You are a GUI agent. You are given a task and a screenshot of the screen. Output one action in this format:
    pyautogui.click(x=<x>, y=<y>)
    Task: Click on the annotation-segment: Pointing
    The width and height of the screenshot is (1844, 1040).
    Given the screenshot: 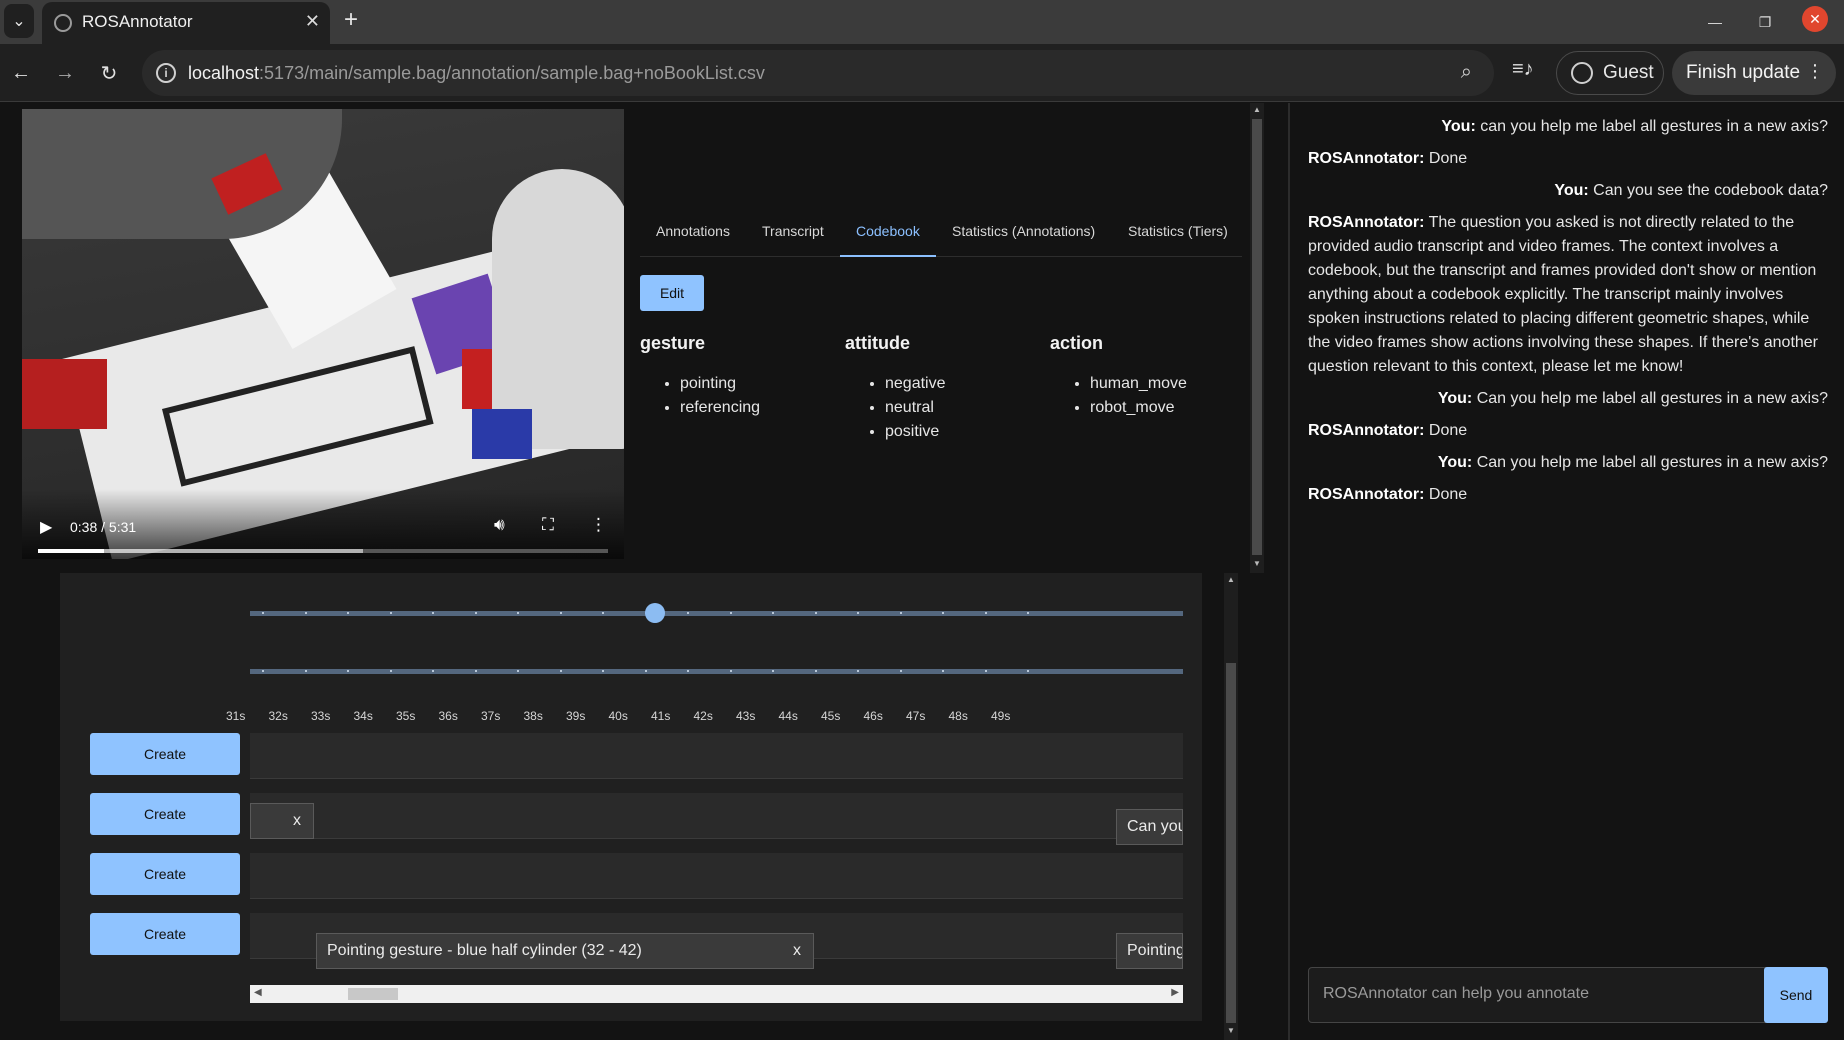 What is the action you would take?
    pyautogui.click(x=1149, y=951)
    